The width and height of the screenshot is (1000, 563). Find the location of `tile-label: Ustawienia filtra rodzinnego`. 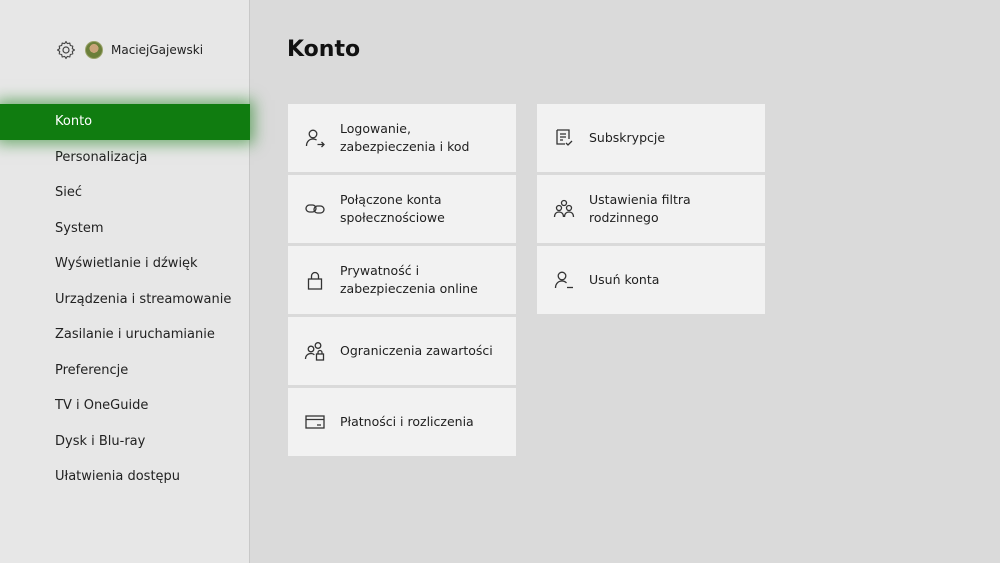

tile-label: Ustawienia filtra rodzinnego is located at coordinates (640, 208).